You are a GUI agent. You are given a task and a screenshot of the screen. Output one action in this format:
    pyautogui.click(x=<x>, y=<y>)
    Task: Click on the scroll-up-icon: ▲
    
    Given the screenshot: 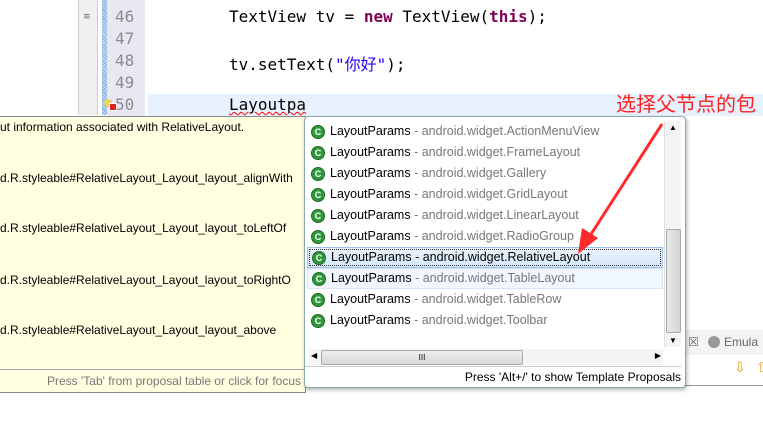 What is the action you would take?
    pyautogui.click(x=673, y=127)
    